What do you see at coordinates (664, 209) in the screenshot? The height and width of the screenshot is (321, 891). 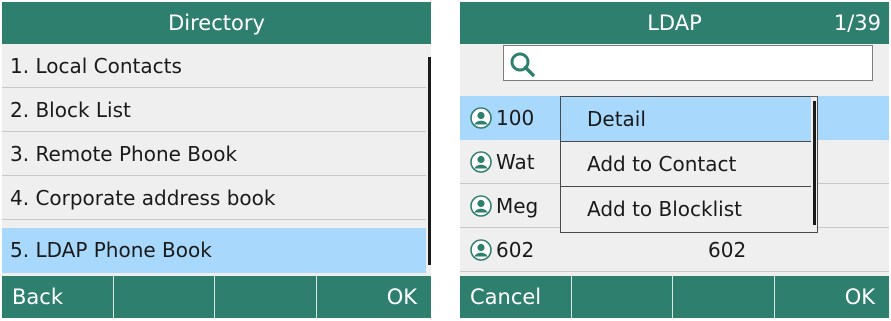 I see `menu-item-label: Add to Blocklist` at bounding box center [664, 209].